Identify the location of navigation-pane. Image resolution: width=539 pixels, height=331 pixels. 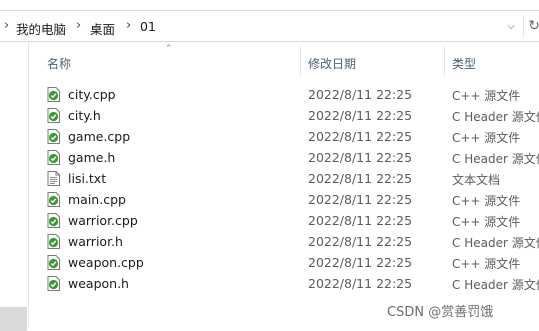
(14, 186).